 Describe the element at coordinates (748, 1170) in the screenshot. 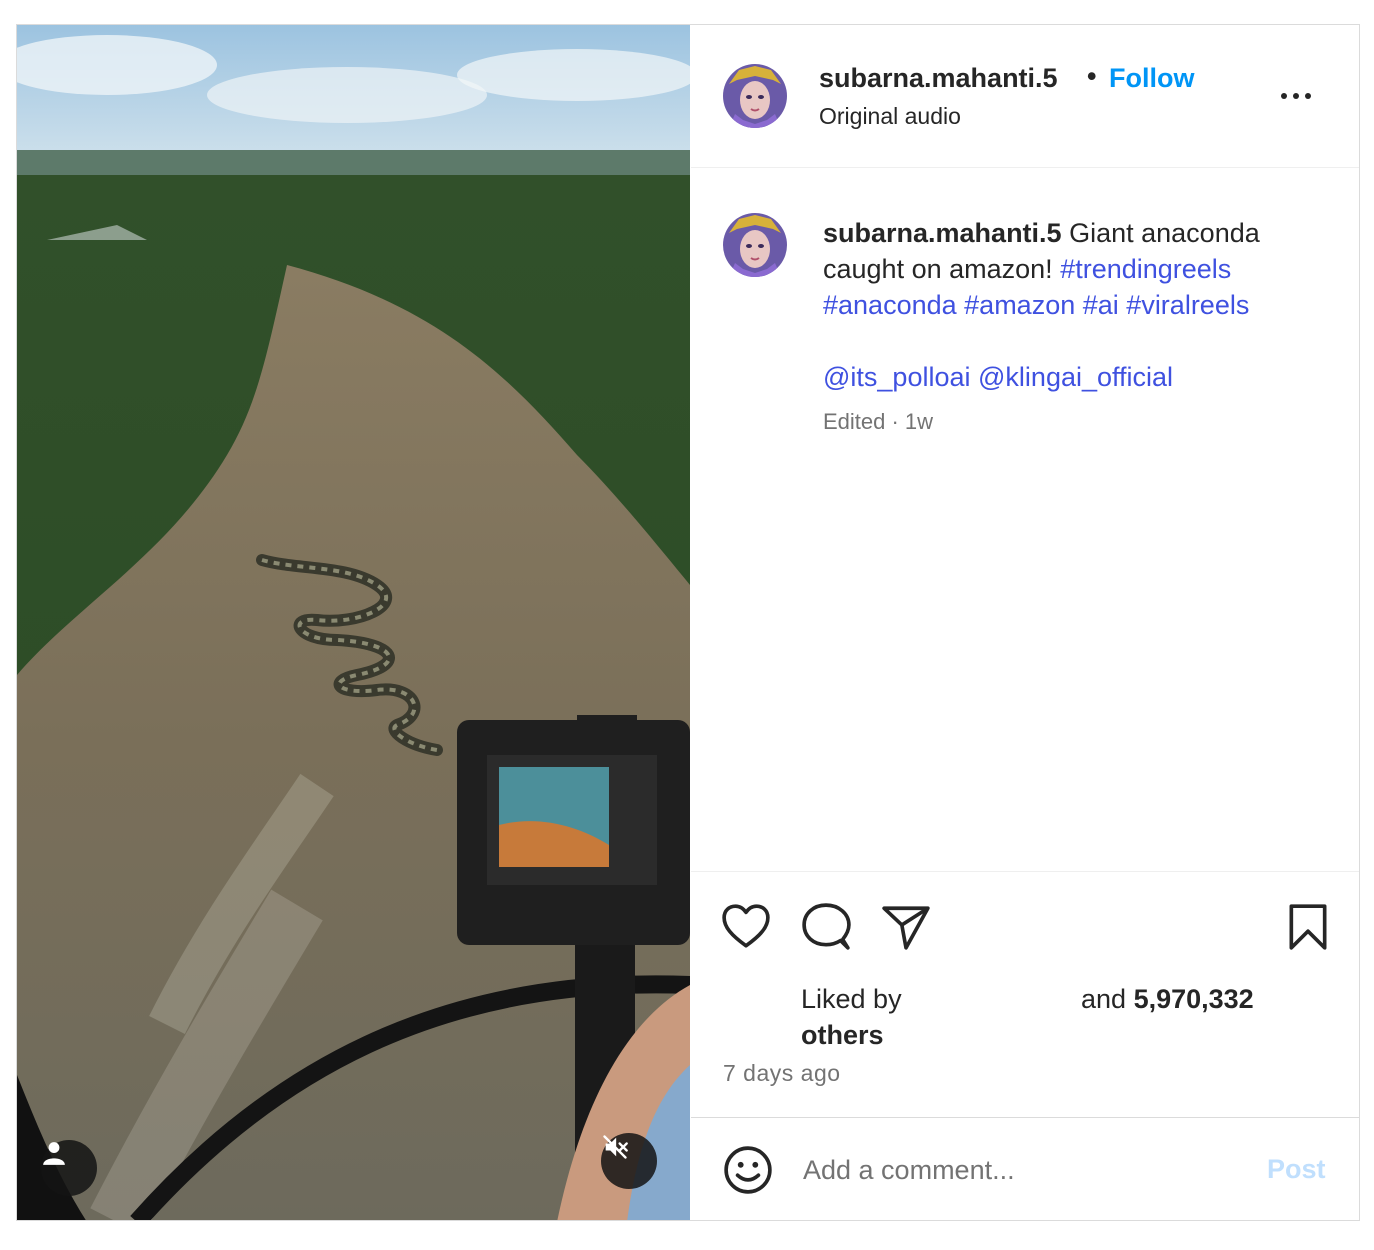

I see `smiley-icon` at that location.